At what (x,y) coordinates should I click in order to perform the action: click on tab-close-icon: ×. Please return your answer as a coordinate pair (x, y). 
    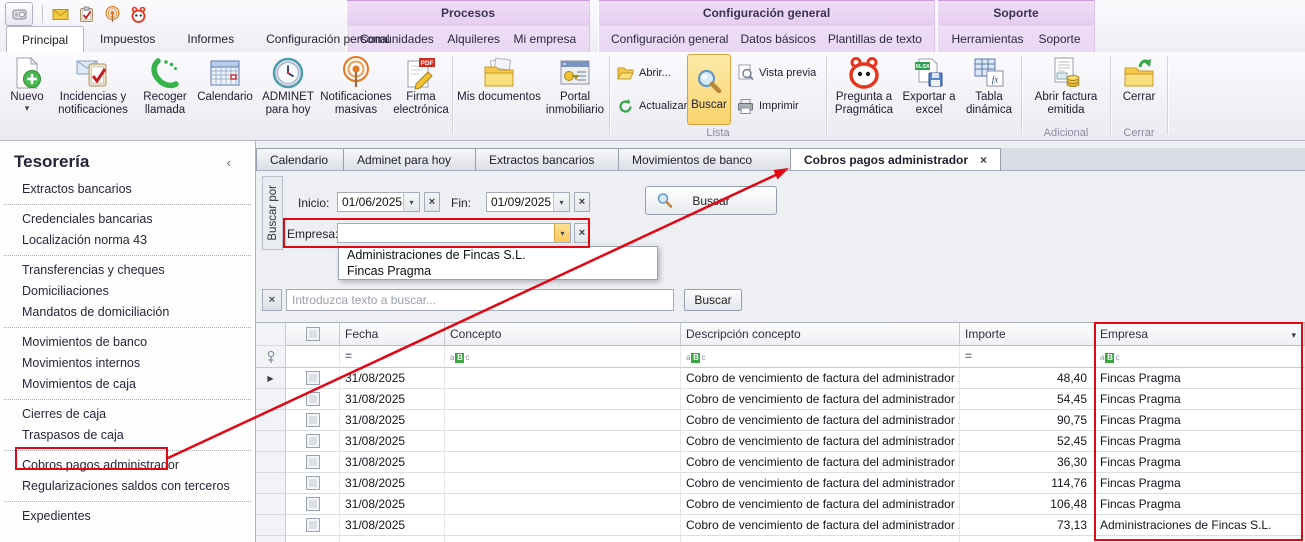
    Looking at the image, I should click on (983, 160).